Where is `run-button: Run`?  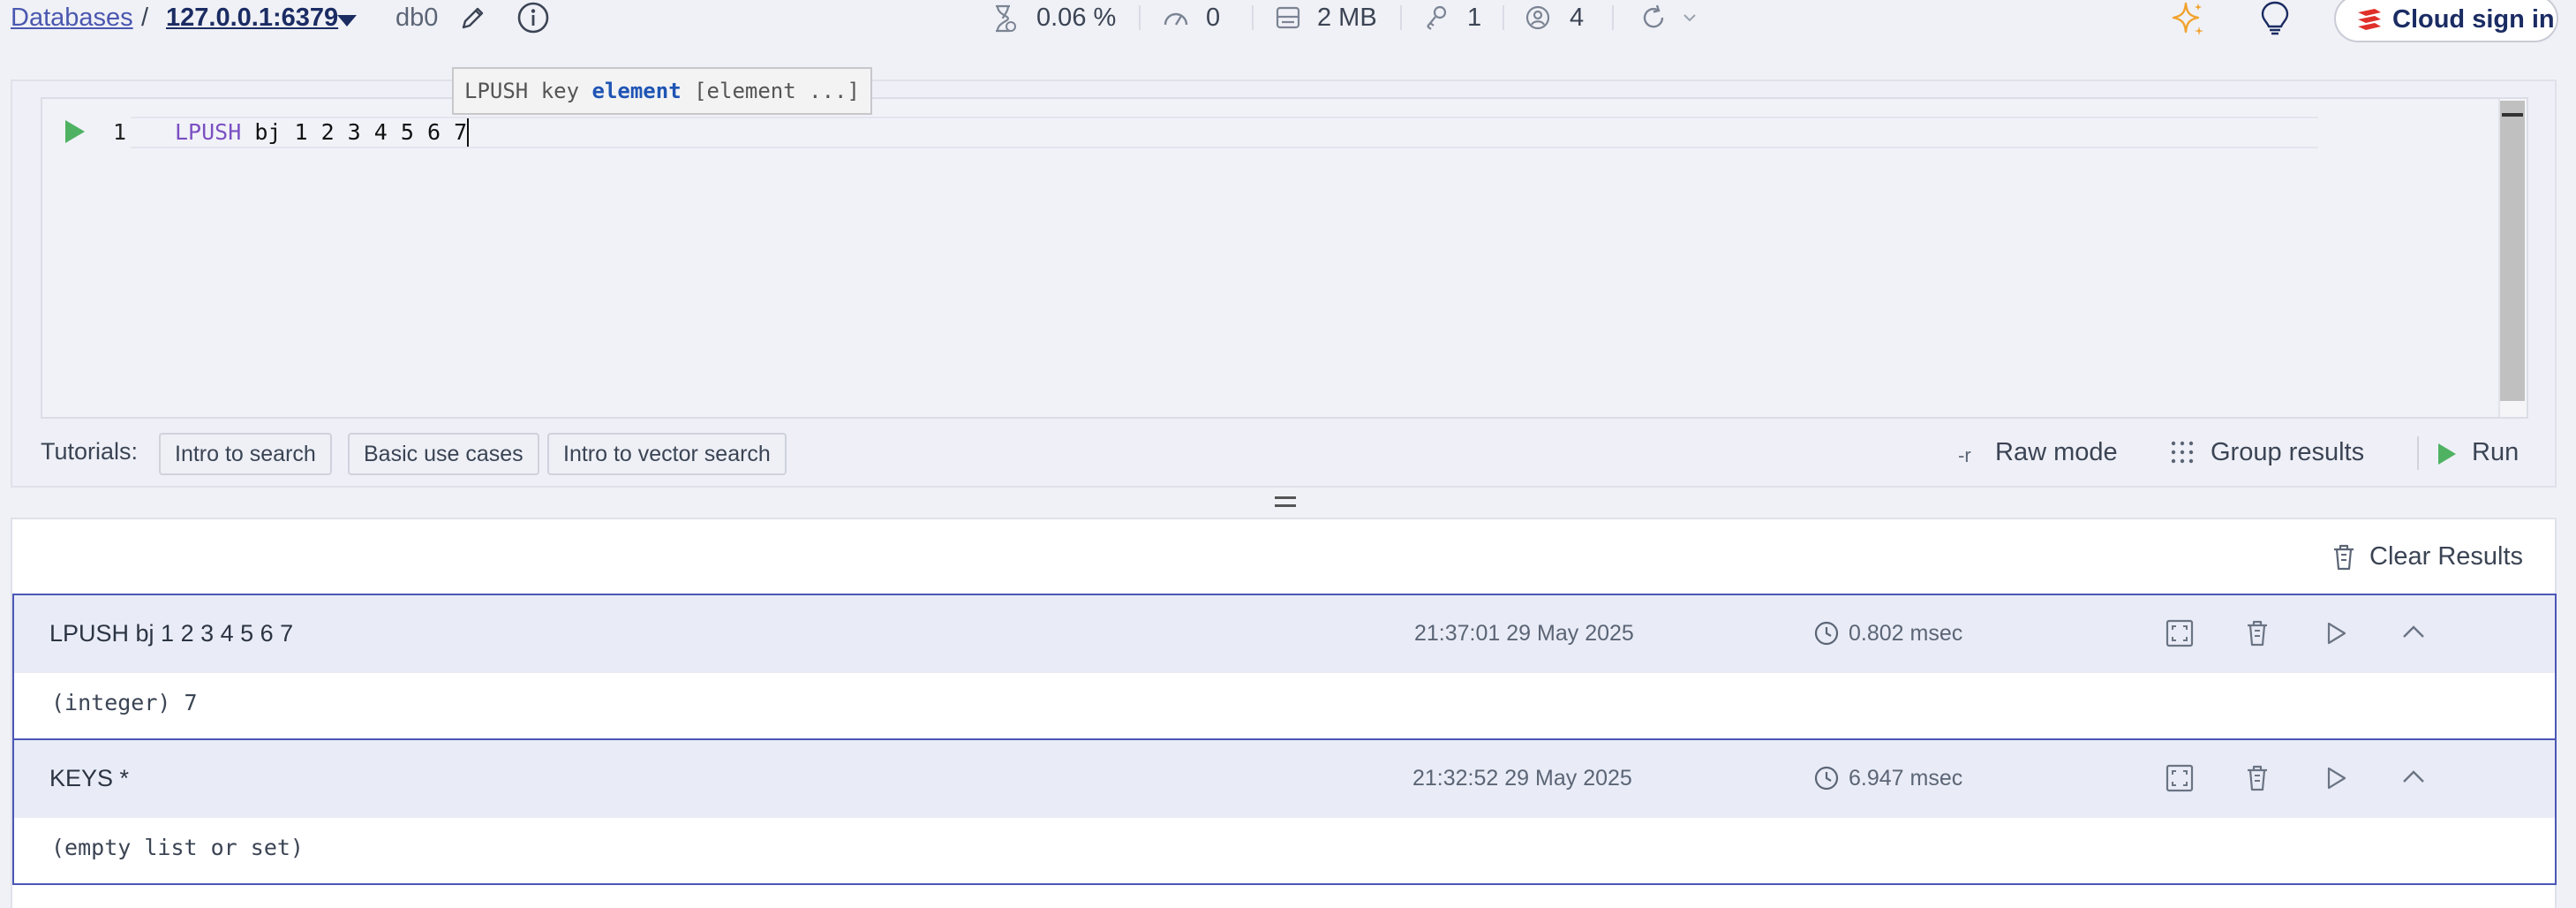
run-button: Run is located at coordinates (2496, 452).